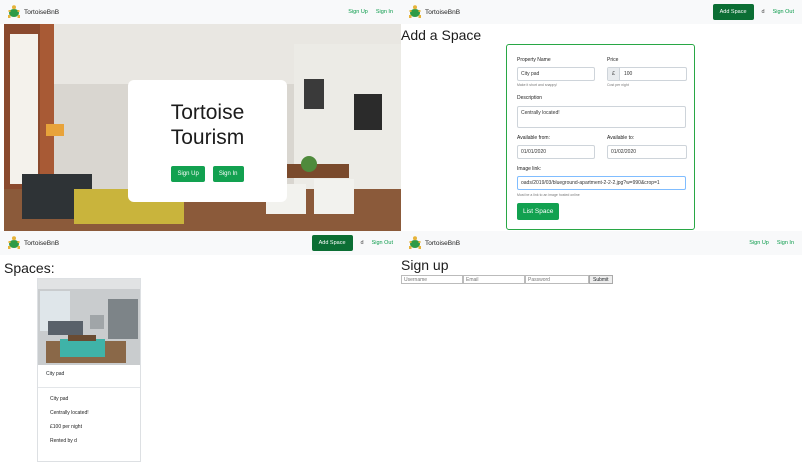 The height and width of the screenshot is (462, 802). I want to click on price-help: Cost per night, so click(618, 85).